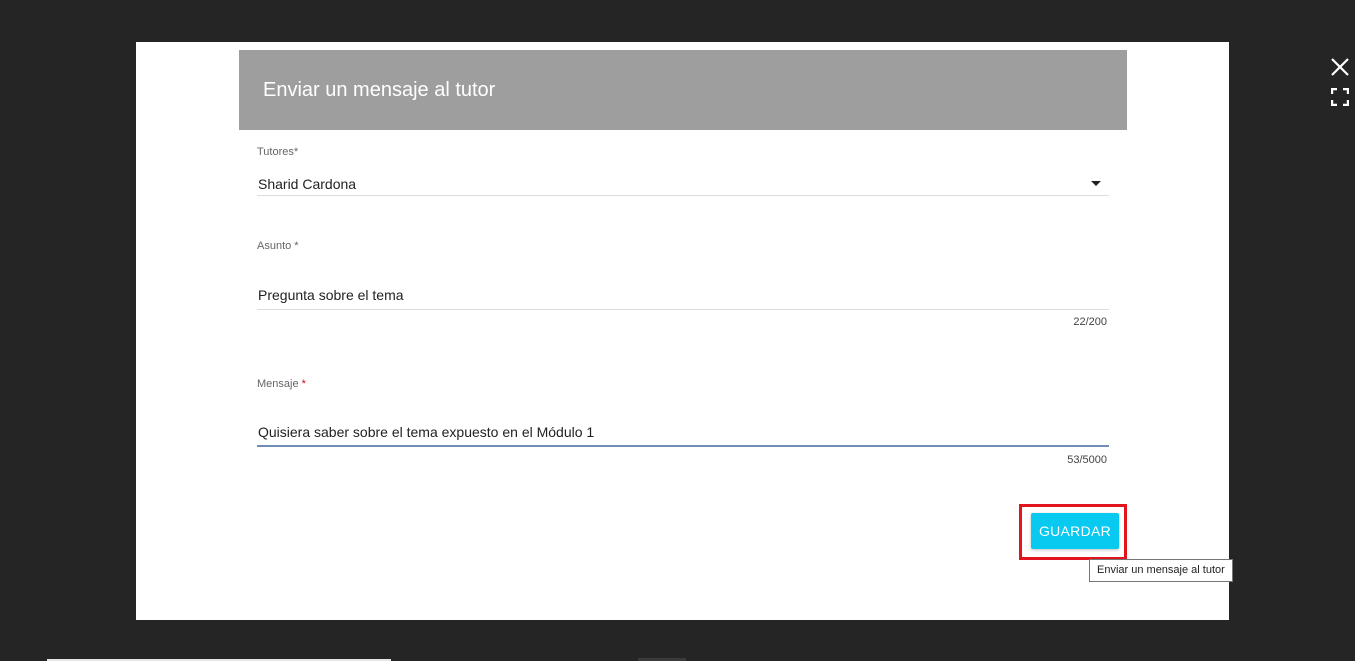 This screenshot has height=661, width=1355. I want to click on fullscreen-icon, so click(1340, 97).